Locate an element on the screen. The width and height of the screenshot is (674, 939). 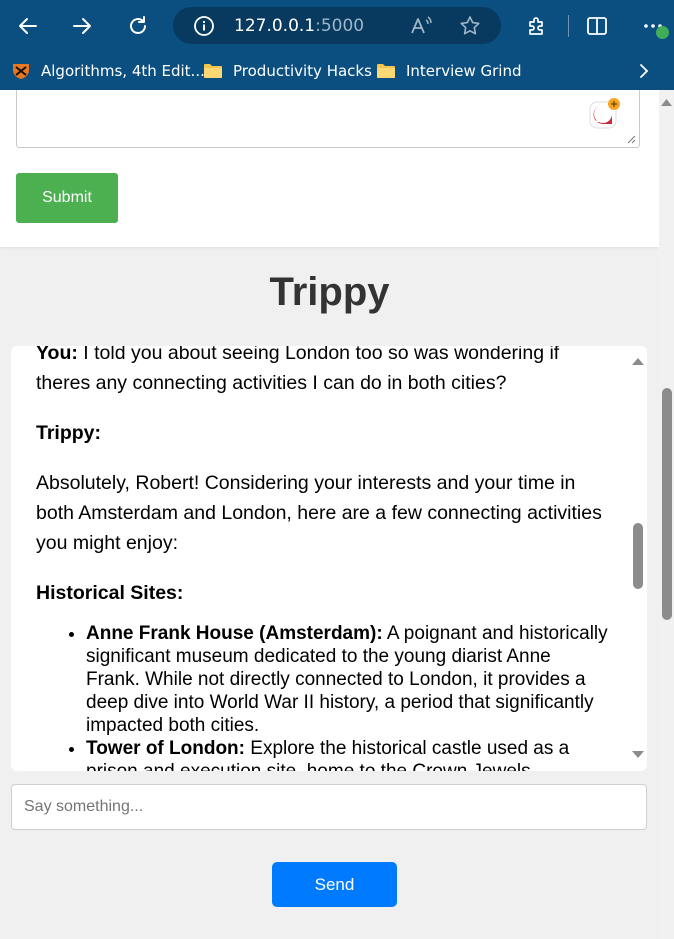
split-screen-button is located at coordinates (597, 26).